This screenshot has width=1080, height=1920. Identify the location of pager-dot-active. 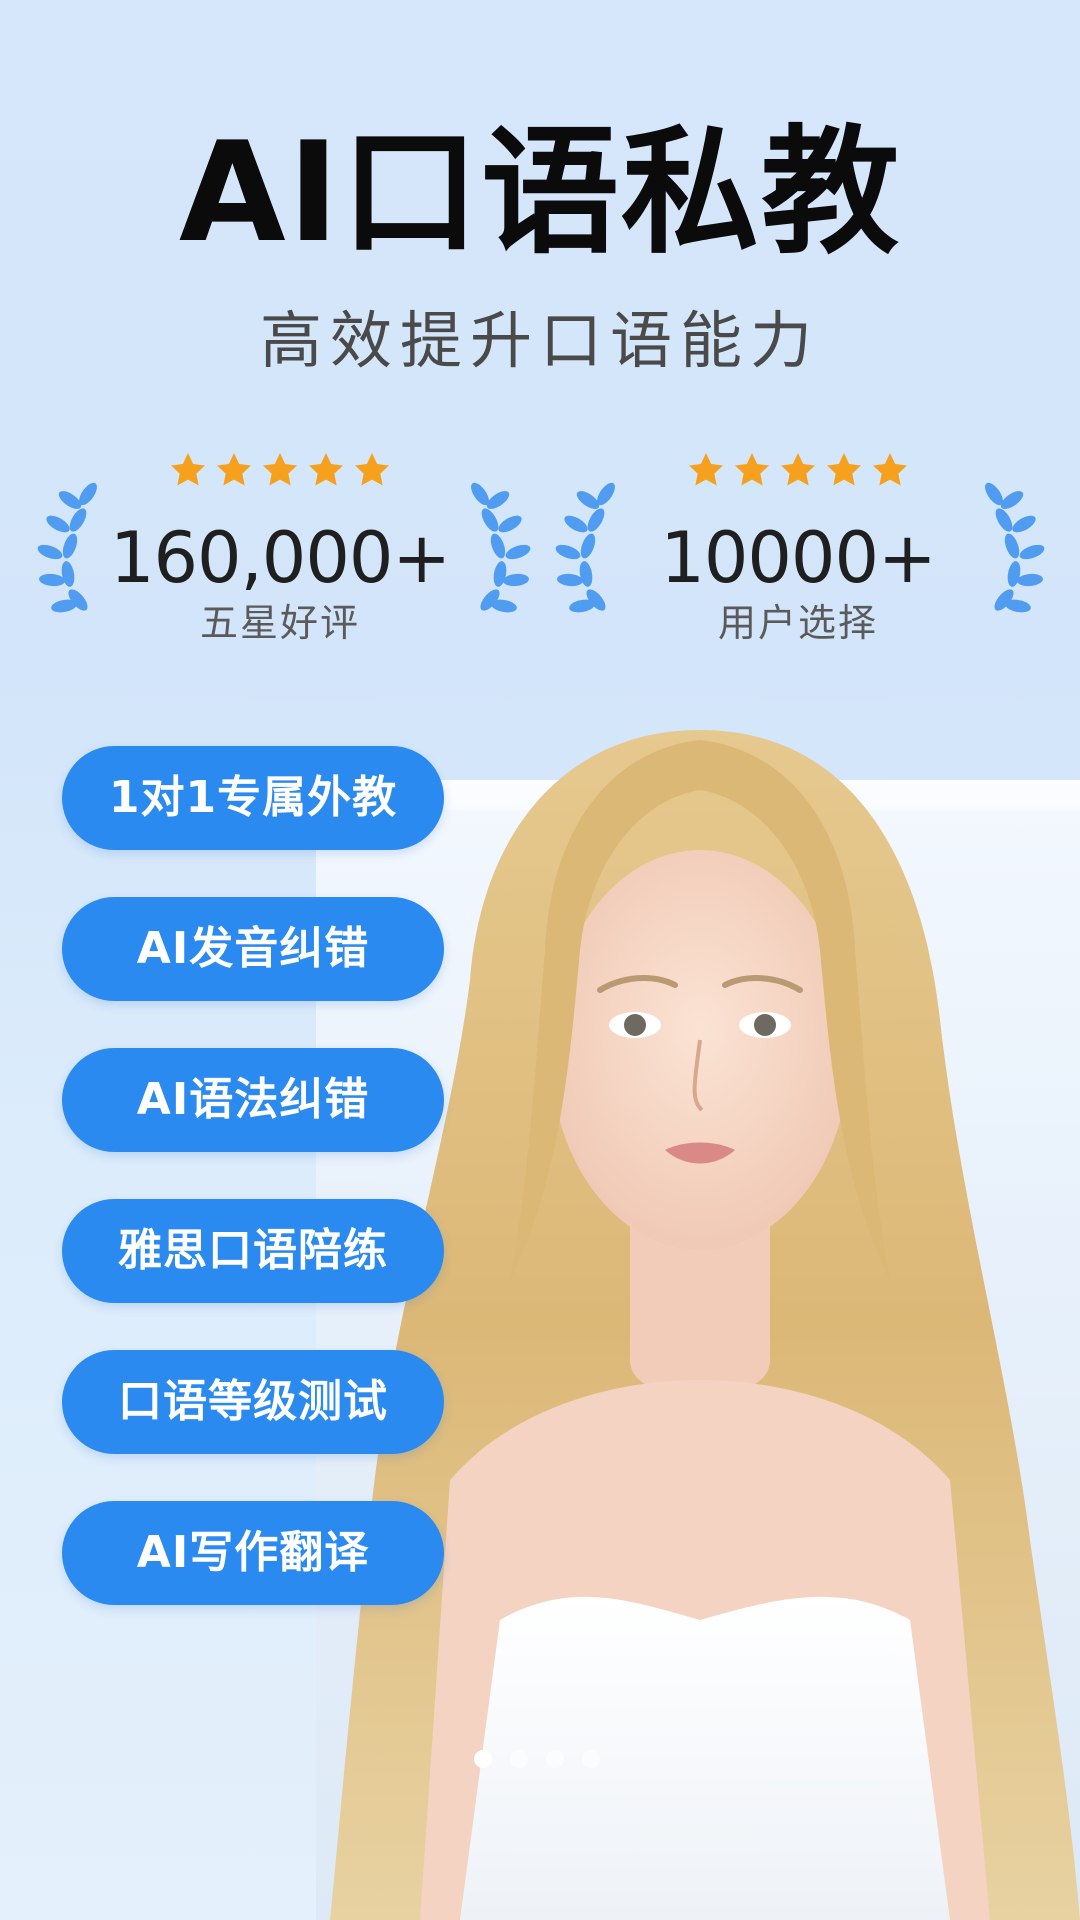
(483, 1759).